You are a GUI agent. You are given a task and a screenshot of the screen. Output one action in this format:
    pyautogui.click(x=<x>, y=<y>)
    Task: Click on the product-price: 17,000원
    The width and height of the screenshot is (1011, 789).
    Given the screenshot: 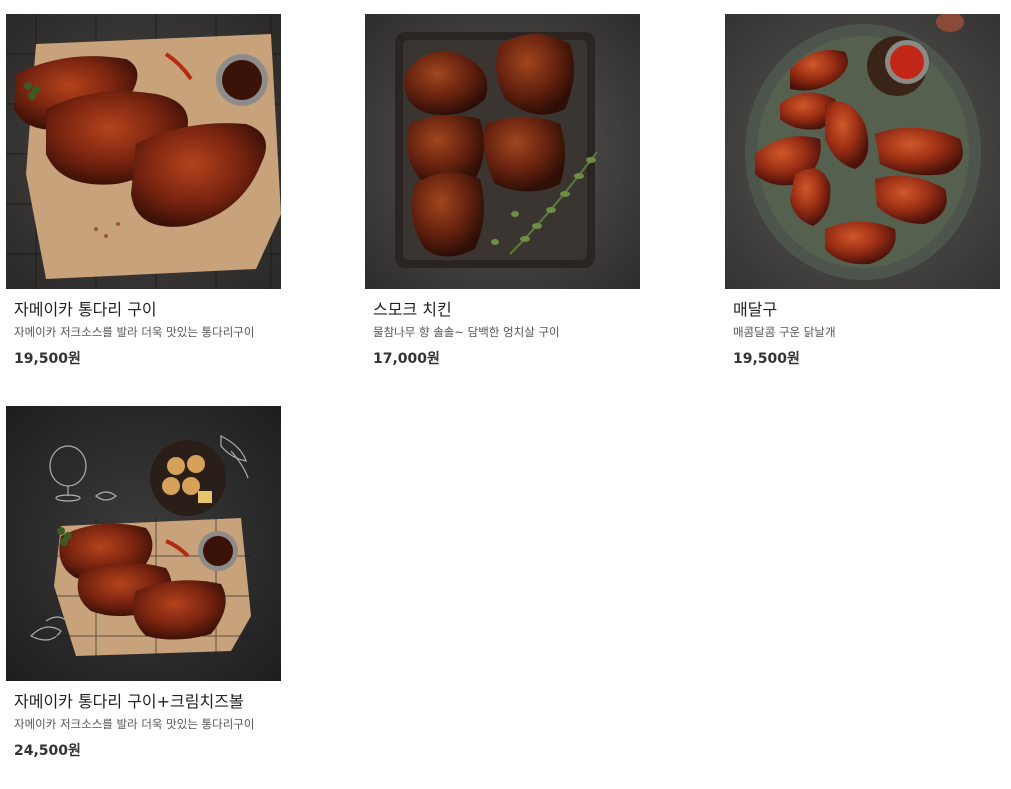 What is the action you would take?
    pyautogui.click(x=406, y=359)
    